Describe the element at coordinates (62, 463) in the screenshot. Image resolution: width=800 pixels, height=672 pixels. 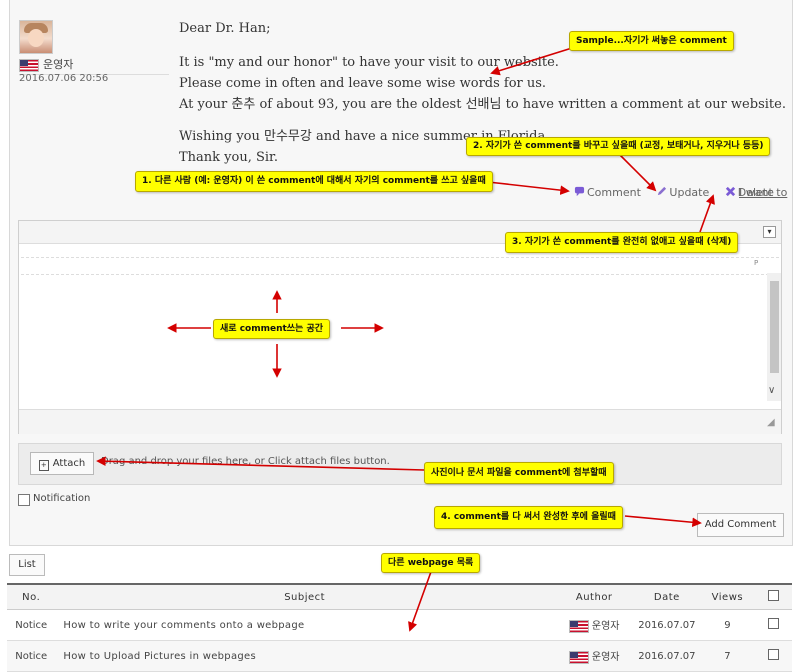
I see `attach-button: + Attach` at that location.